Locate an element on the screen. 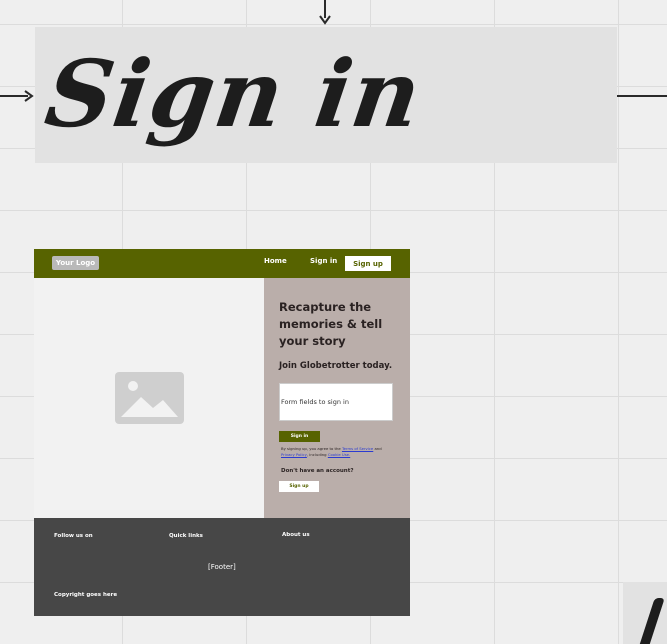 The image size is (667, 644). footer-copyright: Copyright goes here is located at coordinates (86, 595).